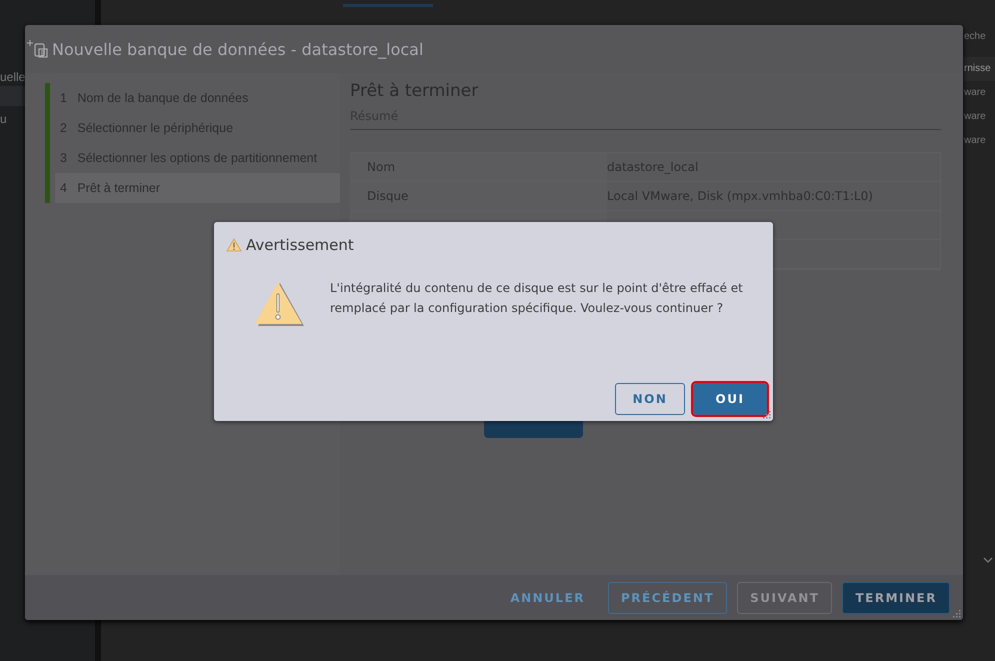 Image resolution: width=995 pixels, height=661 pixels. I want to click on wizard-button: TERMINER, so click(896, 598).